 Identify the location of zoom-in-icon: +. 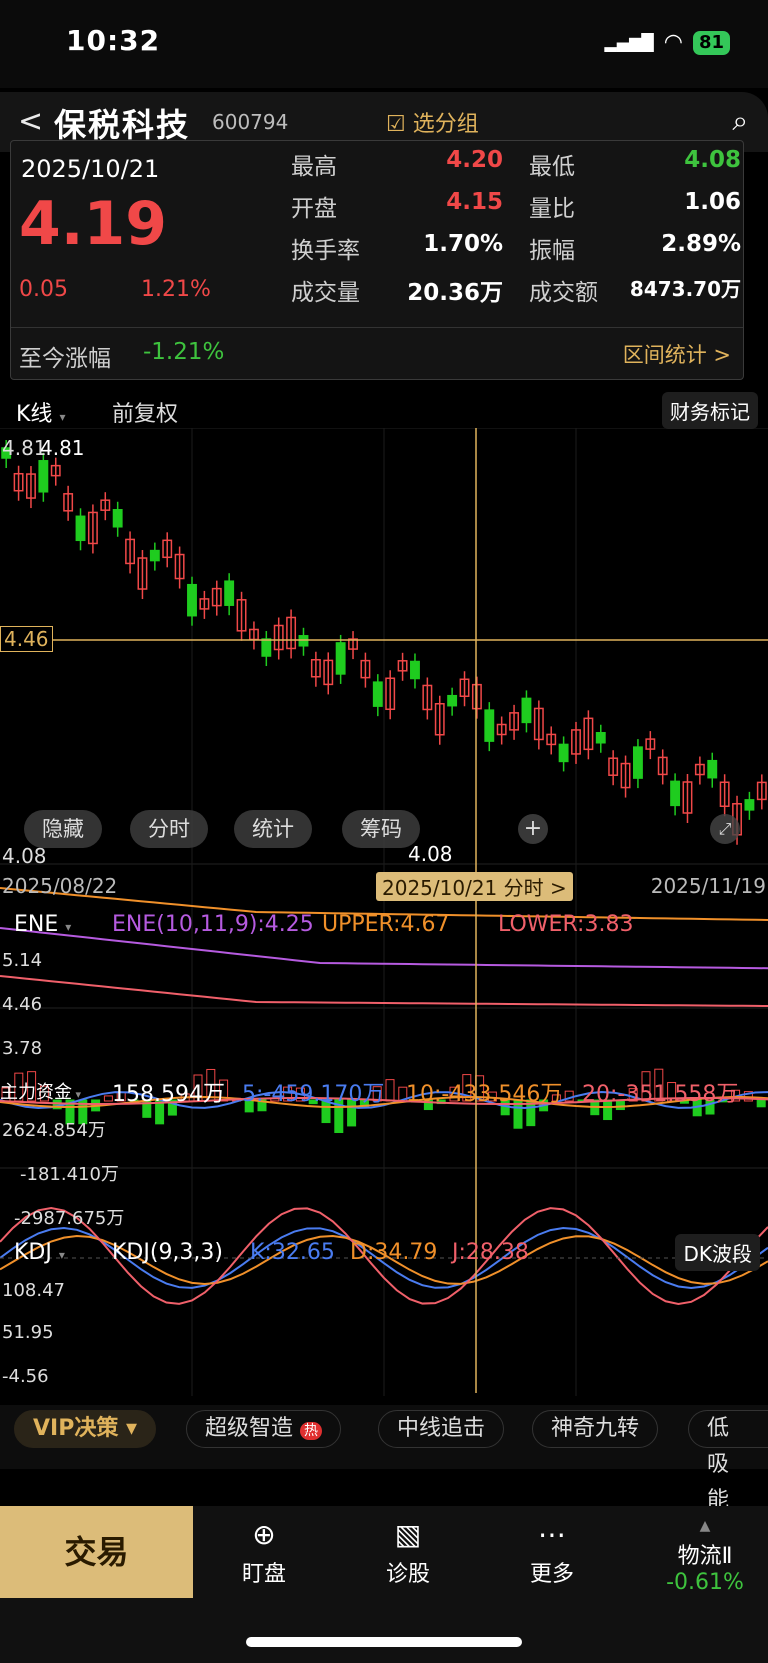
(533, 829).